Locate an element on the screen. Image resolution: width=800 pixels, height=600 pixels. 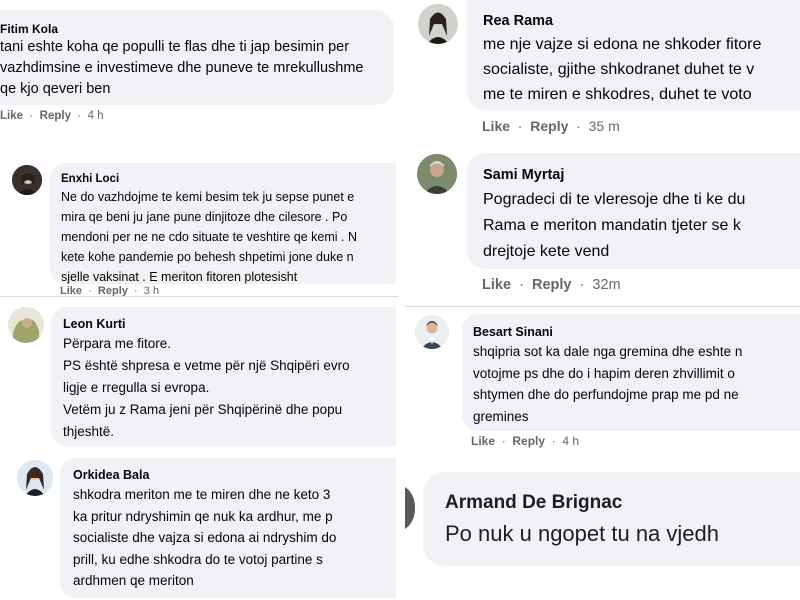
comment-text: thjeshtë. is located at coordinates (89, 431).